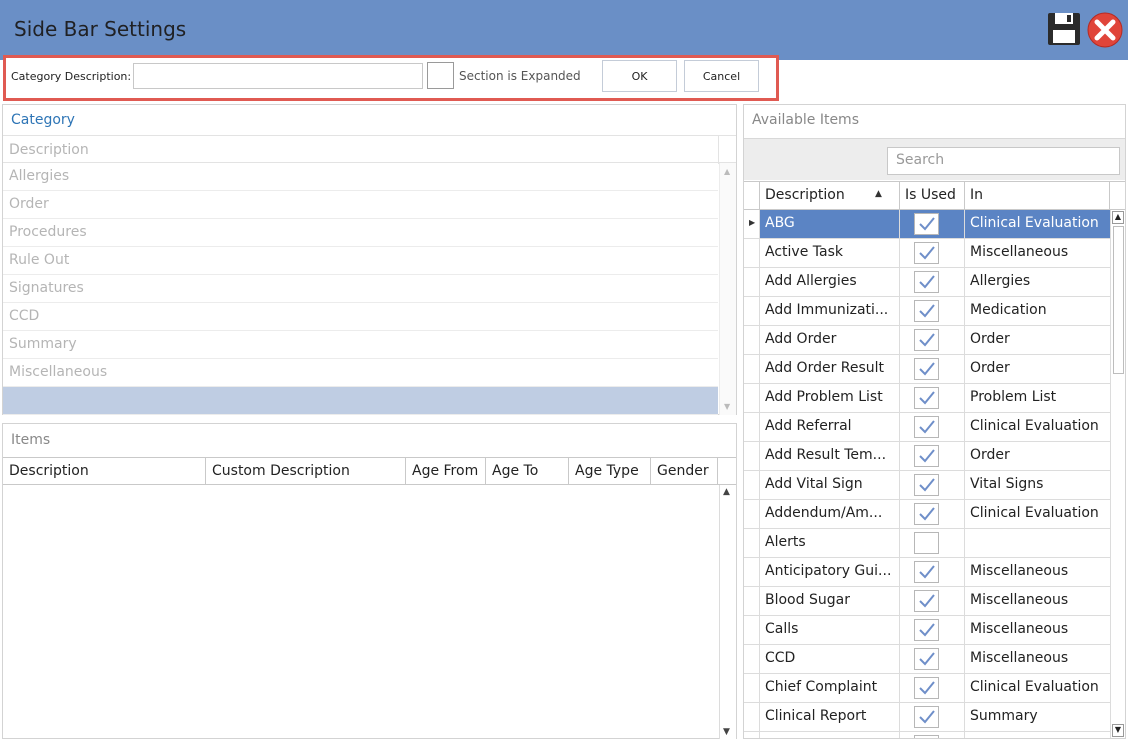  What do you see at coordinates (1019, 252) in the screenshot?
I see `cell-in: Miscellaneous` at bounding box center [1019, 252].